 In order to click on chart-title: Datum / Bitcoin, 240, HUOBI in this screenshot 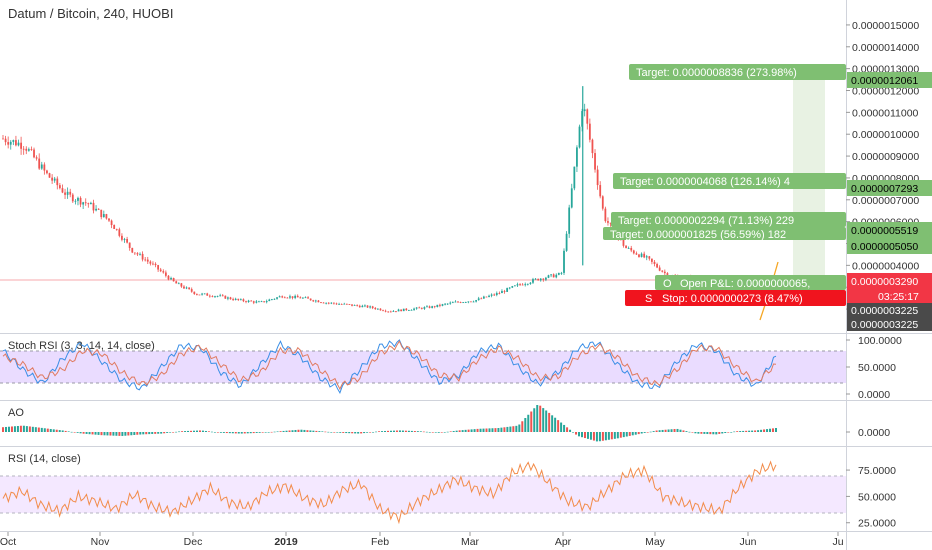, I will do `click(90, 13)`.